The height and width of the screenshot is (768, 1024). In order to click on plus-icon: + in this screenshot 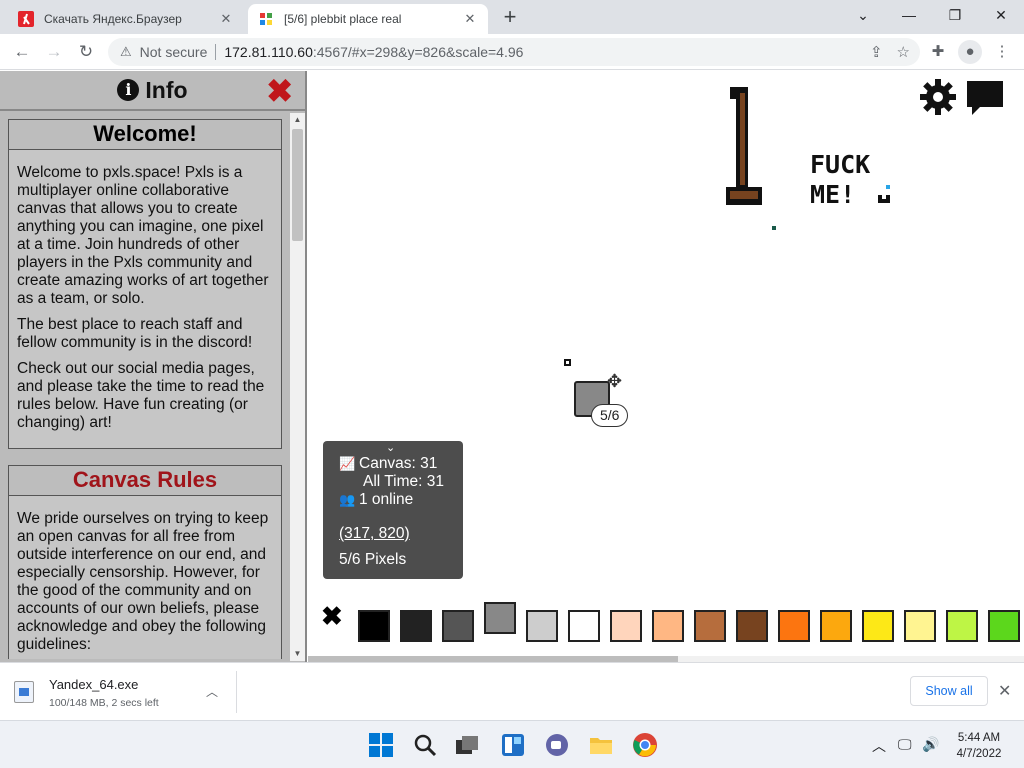, I will do `click(510, 18)`.